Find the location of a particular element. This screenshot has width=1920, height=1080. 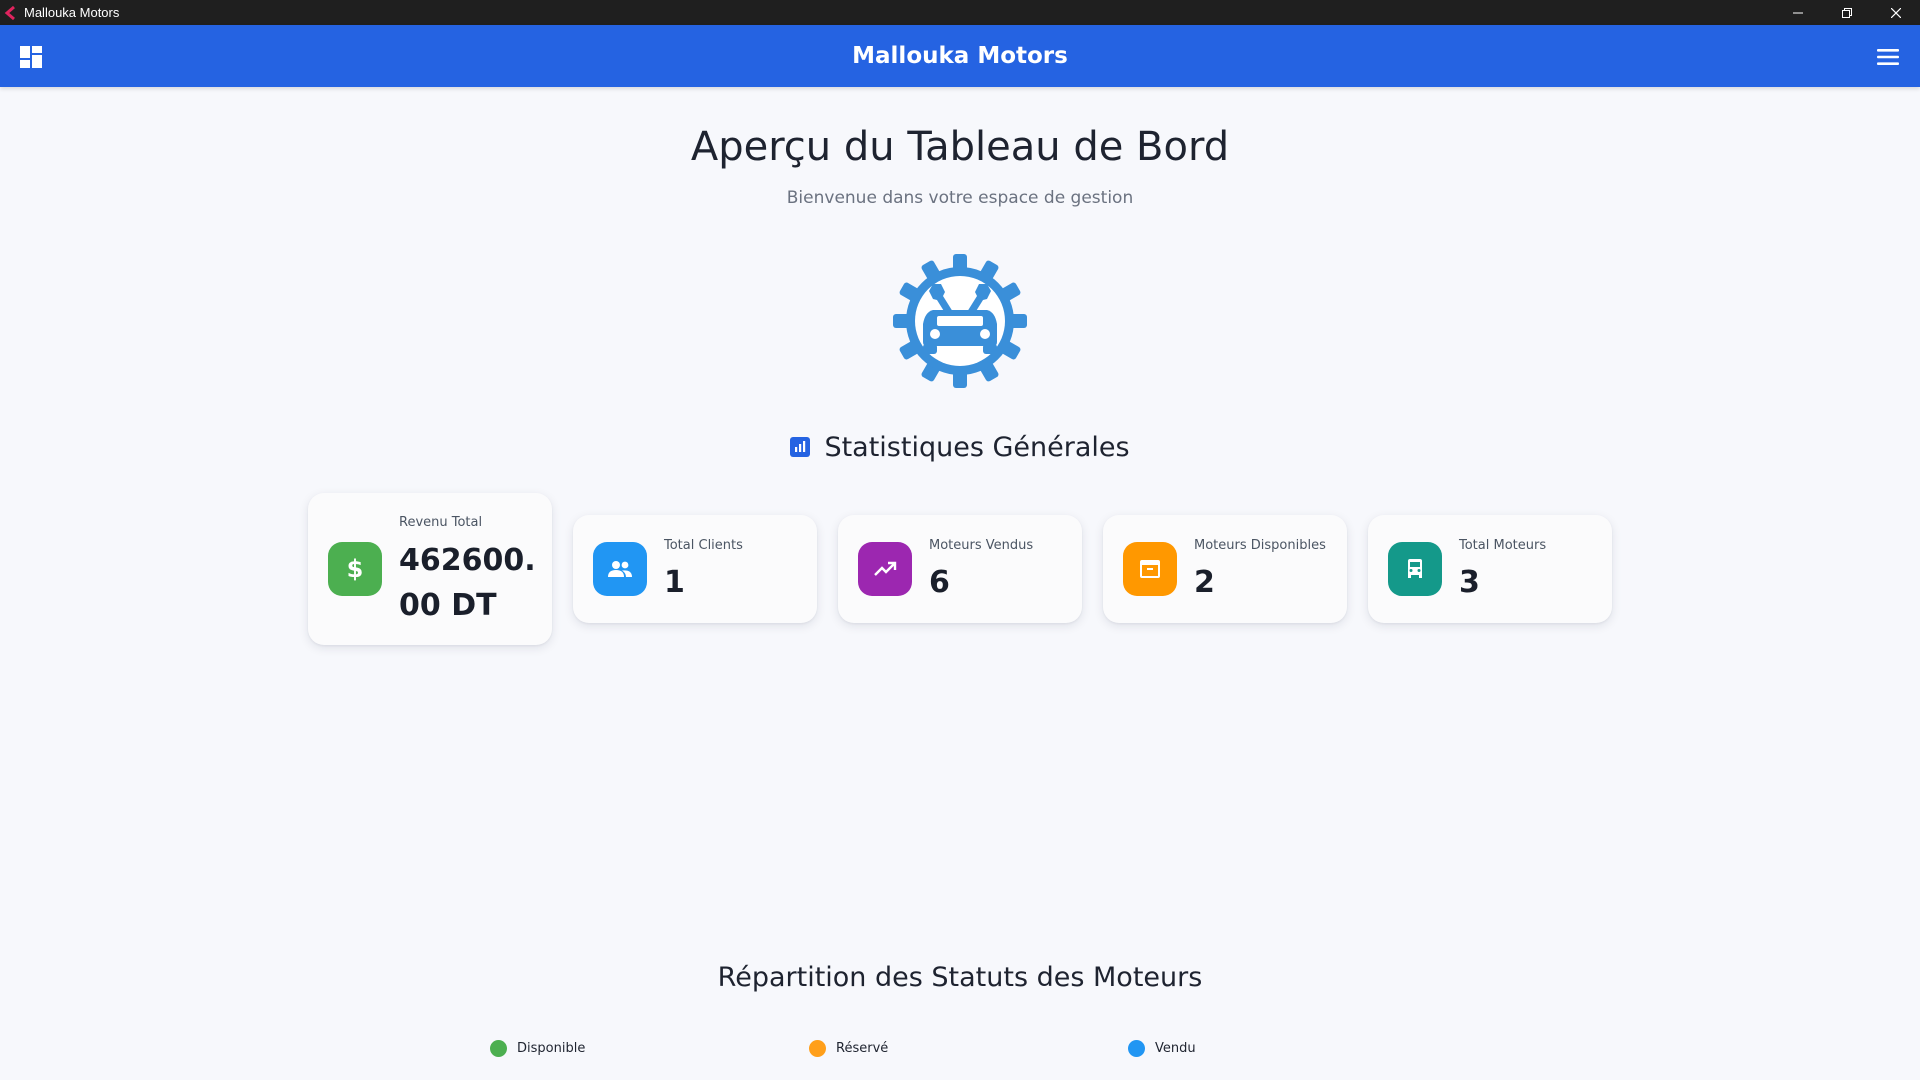

stats-section-label: Statistiques Générales is located at coordinates (977, 447).